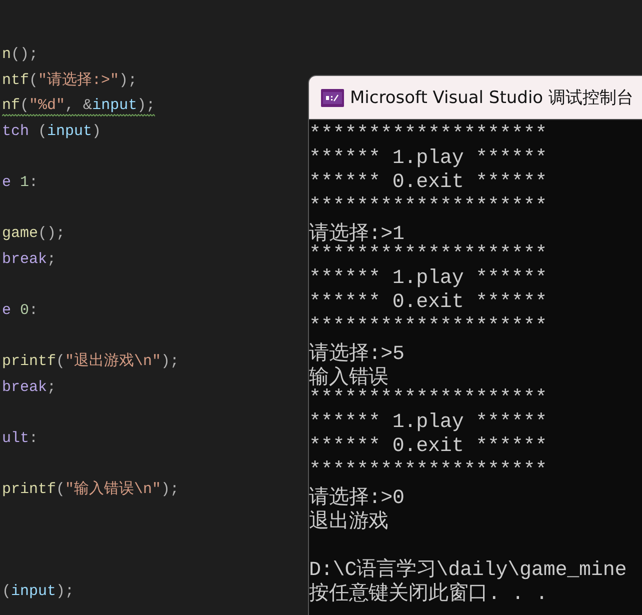 This screenshot has height=615, width=642. Describe the element at coordinates (20, 310) in the screenshot. I see `code-line: e 0:` at that location.